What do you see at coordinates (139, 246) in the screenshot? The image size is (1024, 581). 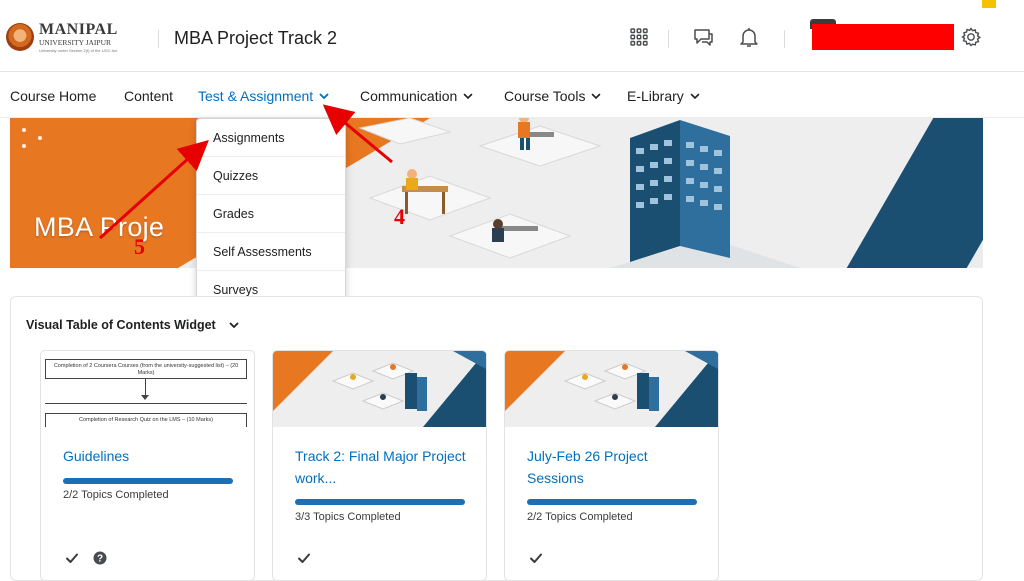 I see `annotation-step-5: 5` at bounding box center [139, 246].